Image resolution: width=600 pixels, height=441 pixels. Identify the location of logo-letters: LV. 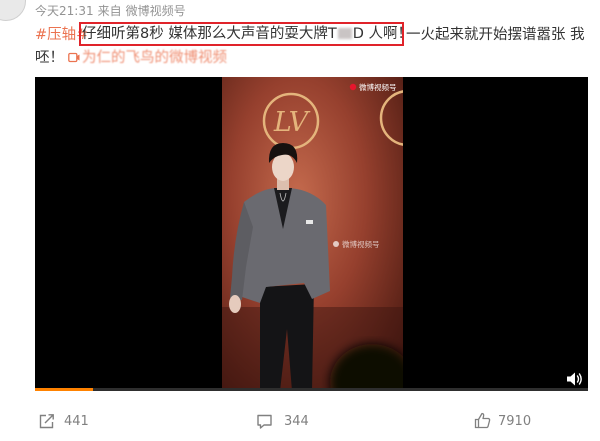
(292, 122).